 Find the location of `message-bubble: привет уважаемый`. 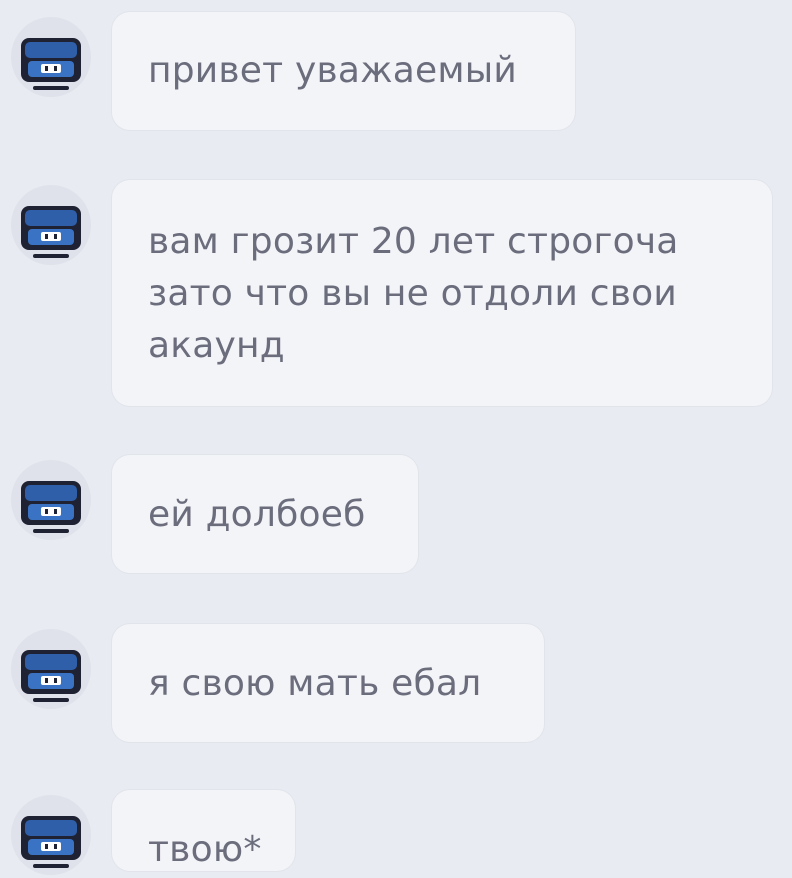

message-bubble: привет уважаемый is located at coordinates (343, 71).